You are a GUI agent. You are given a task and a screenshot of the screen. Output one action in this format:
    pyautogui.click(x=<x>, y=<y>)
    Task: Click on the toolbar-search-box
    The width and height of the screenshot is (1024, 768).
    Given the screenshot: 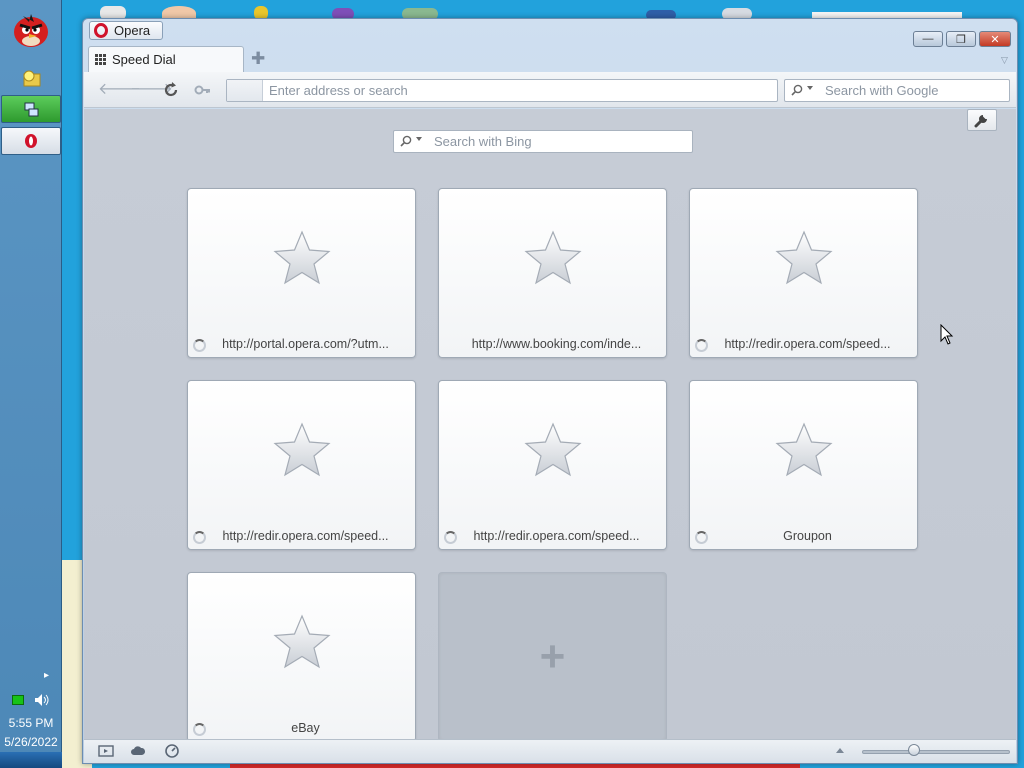 What is the action you would take?
    pyautogui.click(x=897, y=90)
    